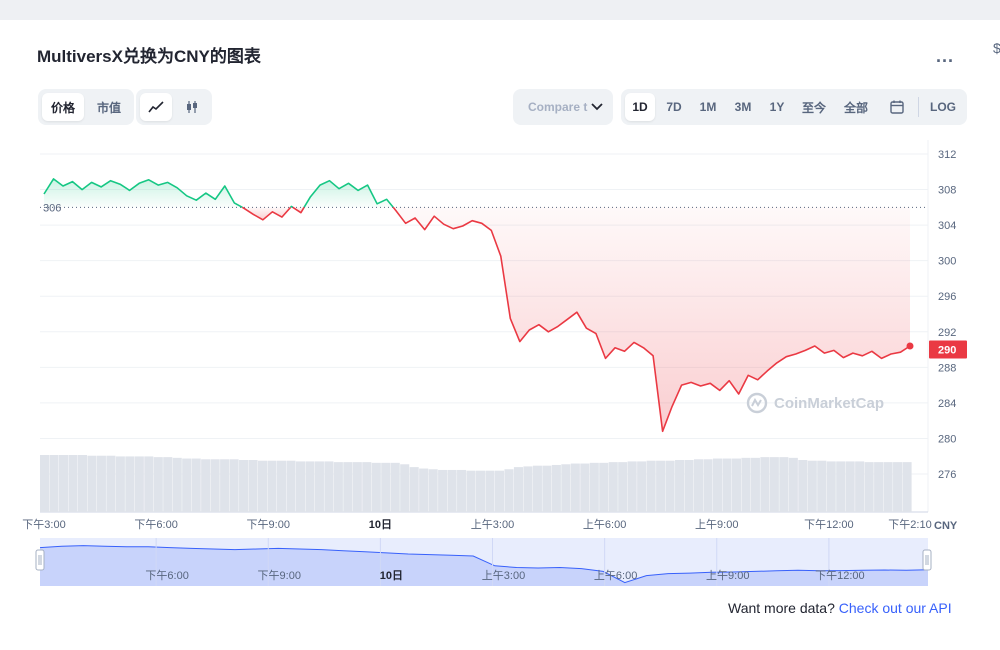 The height and width of the screenshot is (650, 1000). Describe the element at coordinates (781, 608) in the screenshot. I see `footer-prompt: Want more data?` at that location.